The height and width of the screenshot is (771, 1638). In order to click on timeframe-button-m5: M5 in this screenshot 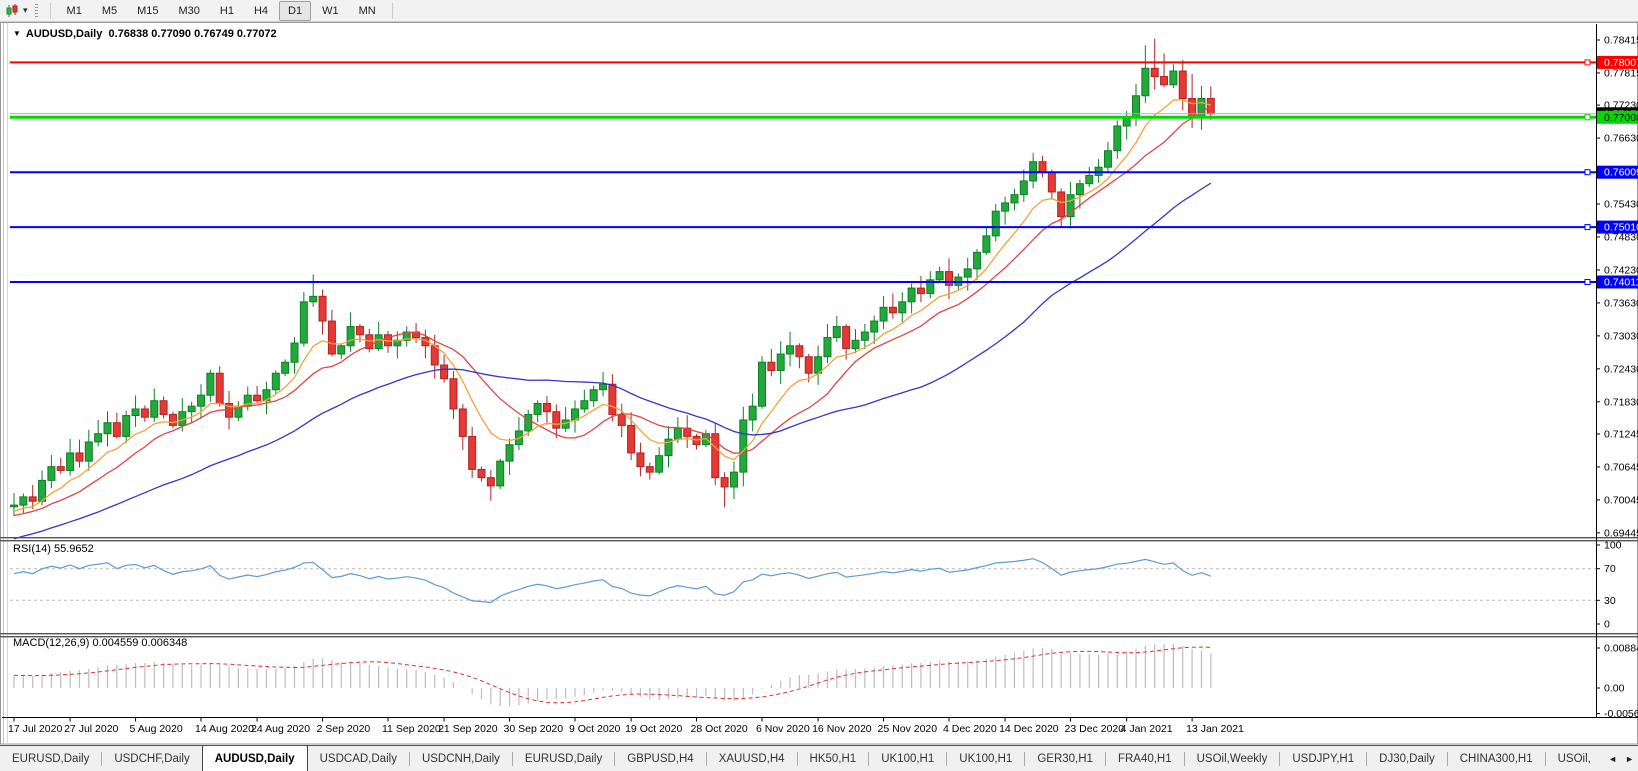, I will do `click(109, 11)`.